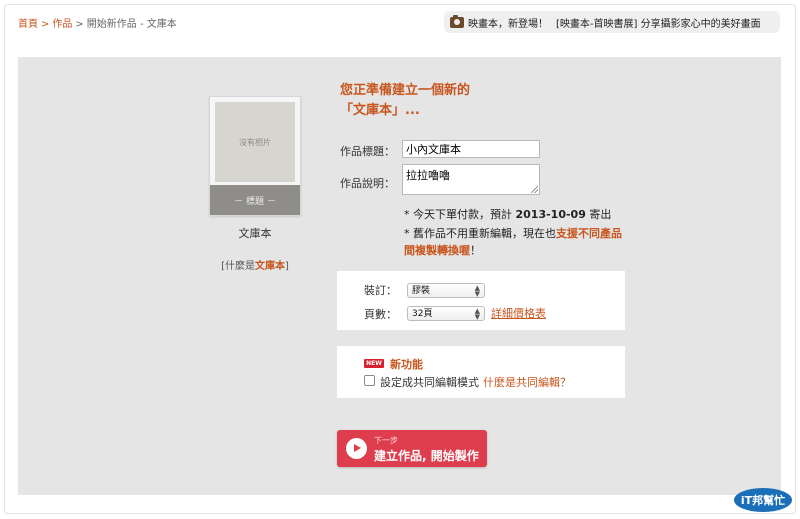 The width and height of the screenshot is (800, 519). I want to click on create-work-button: 下一步 建立作品, 開始製作, so click(412, 448).